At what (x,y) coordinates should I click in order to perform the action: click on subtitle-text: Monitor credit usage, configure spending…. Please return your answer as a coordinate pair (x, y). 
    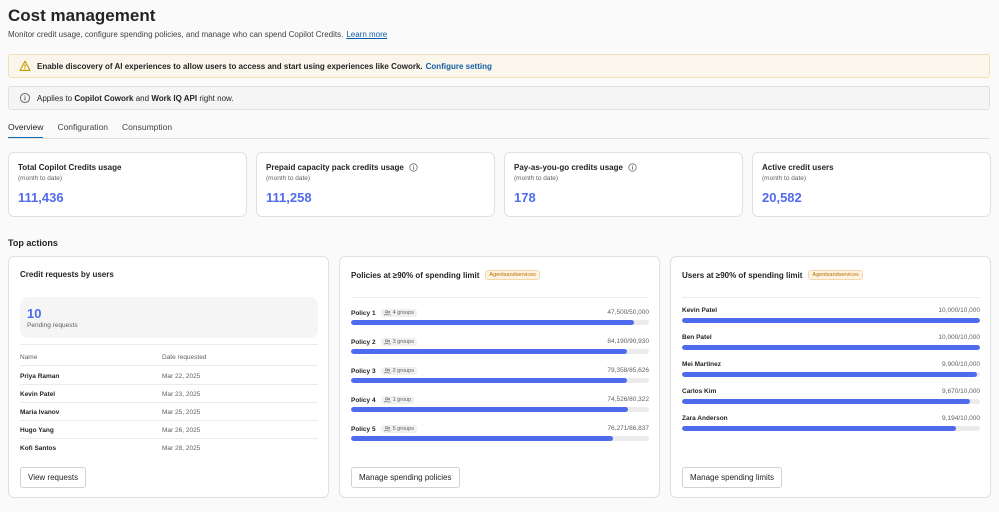
    Looking at the image, I should click on (176, 34).